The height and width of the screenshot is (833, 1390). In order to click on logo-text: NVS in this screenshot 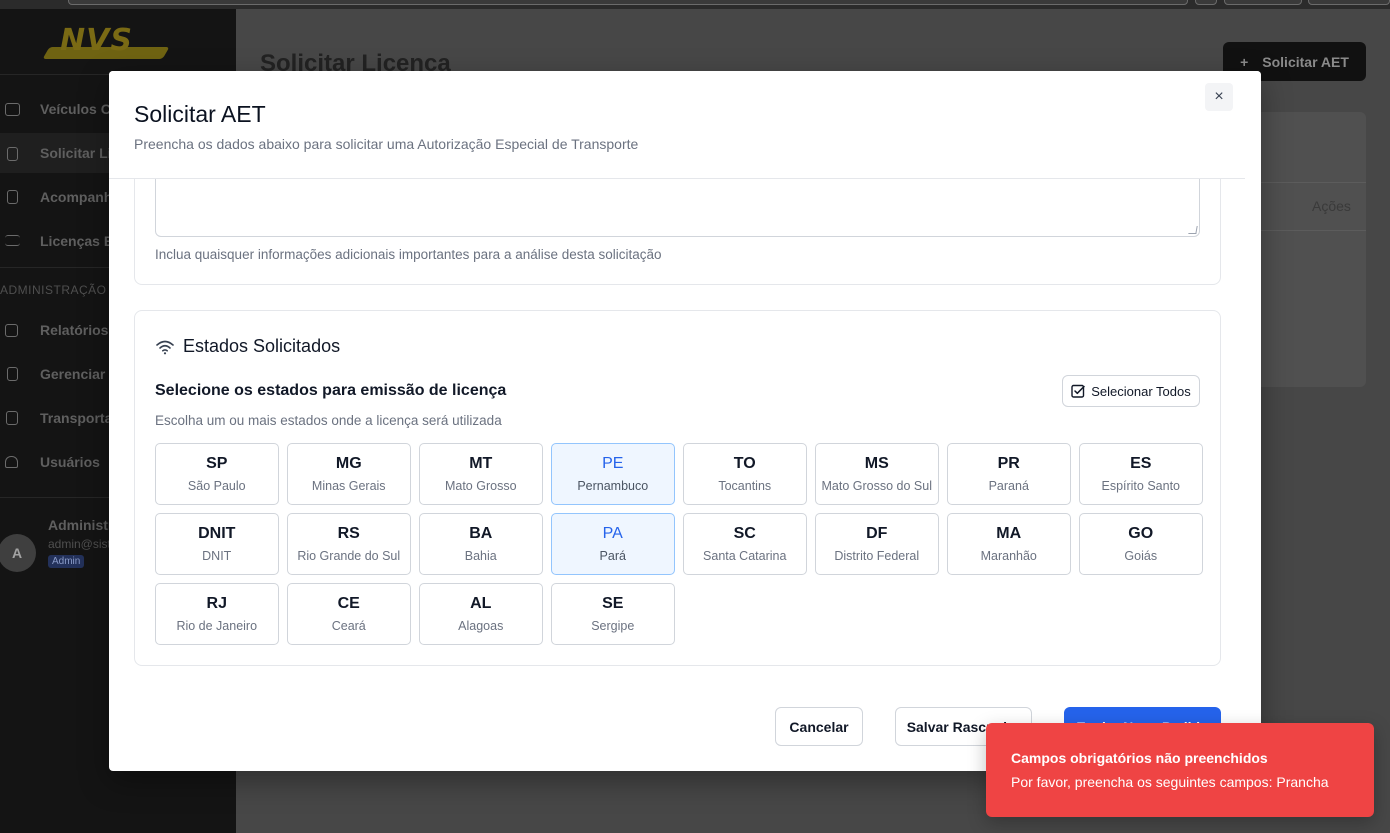, I will do `click(96, 40)`.